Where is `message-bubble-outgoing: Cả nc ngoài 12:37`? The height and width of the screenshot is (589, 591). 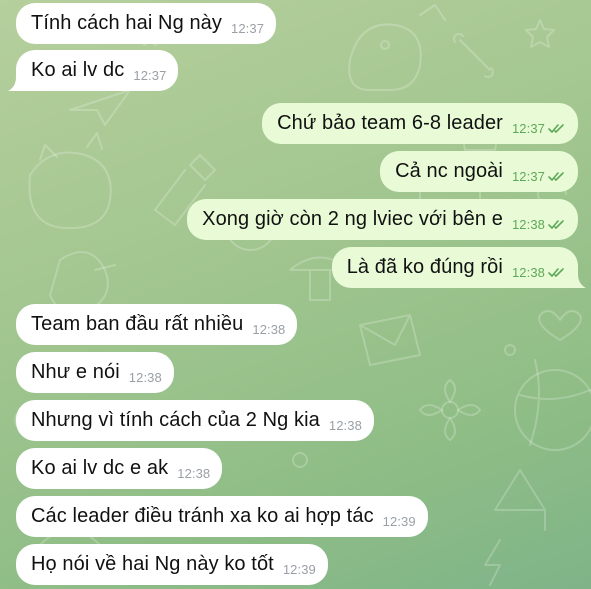
message-bubble-outgoing: Cả nc ngoài 12:37 is located at coordinates (479, 171).